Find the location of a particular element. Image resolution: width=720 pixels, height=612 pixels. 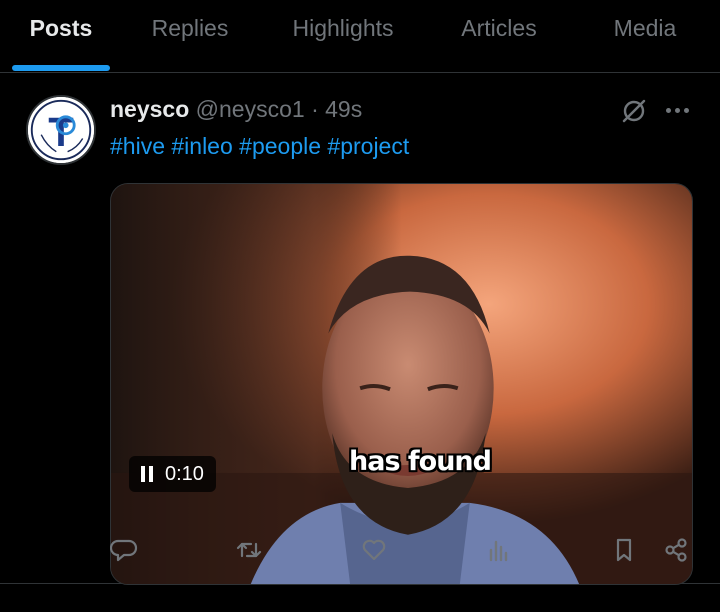

avatar is located at coordinates (61, 130).